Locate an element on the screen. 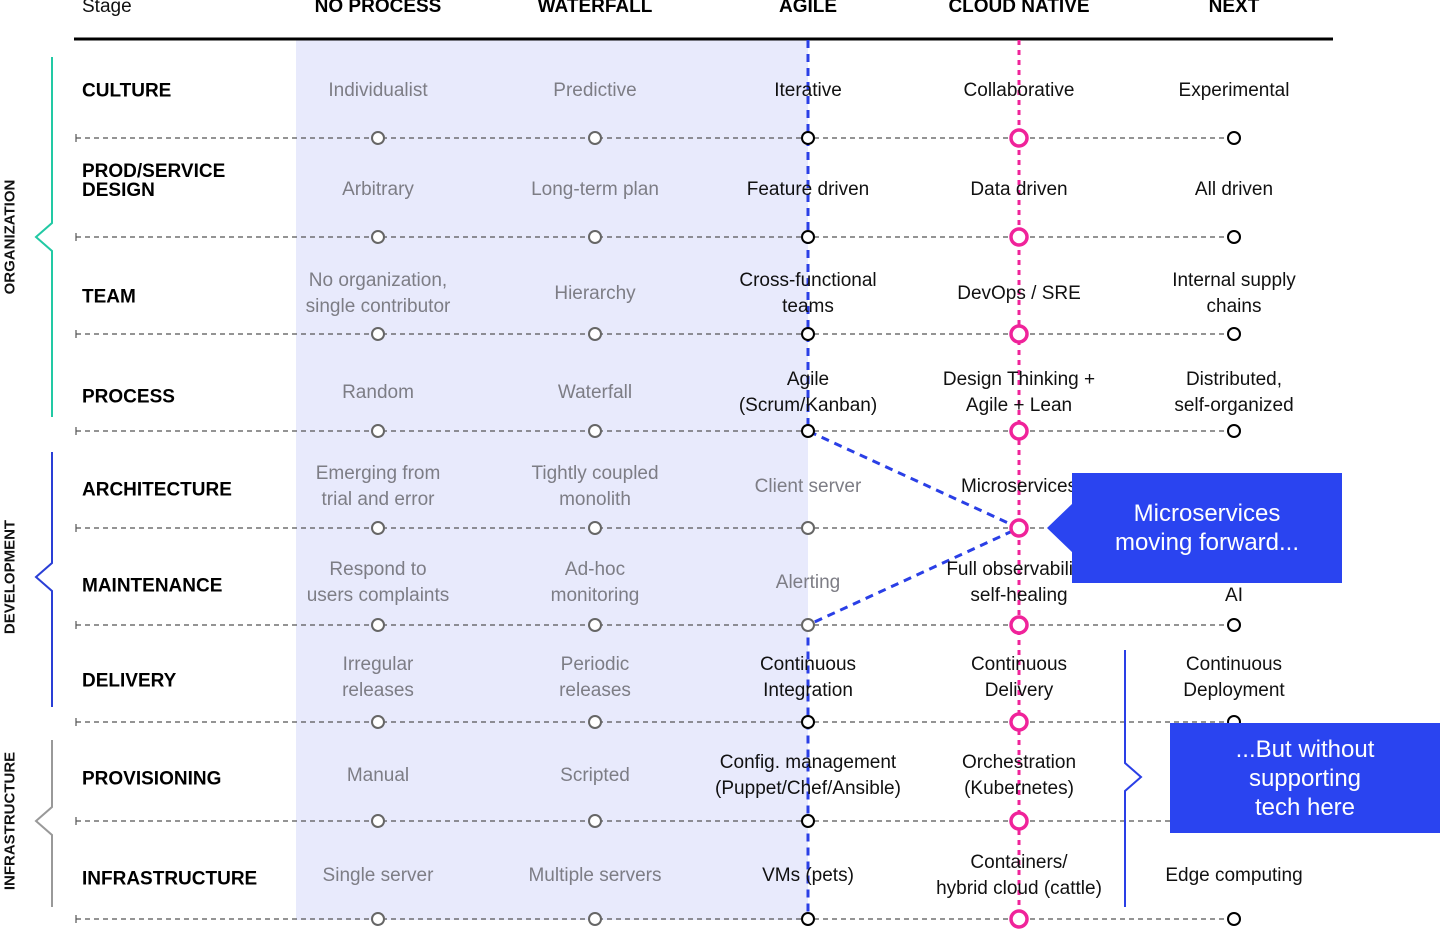 This screenshot has width=1440, height=931. cell-line: Orchestration is located at coordinates (1019, 762).